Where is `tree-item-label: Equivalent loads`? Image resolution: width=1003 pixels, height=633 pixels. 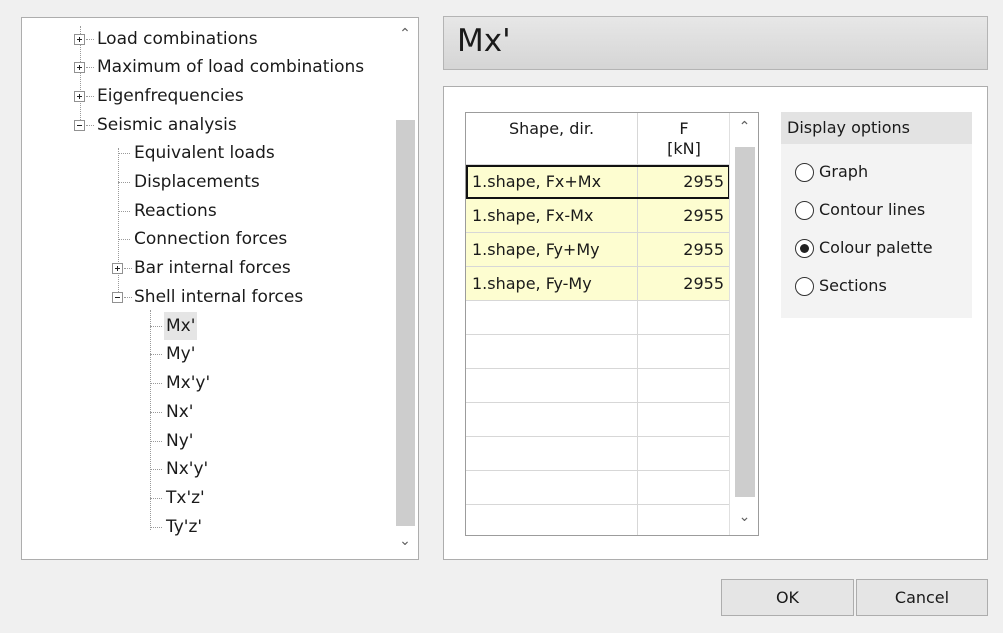
tree-item-label: Equivalent loads is located at coordinates (204, 153).